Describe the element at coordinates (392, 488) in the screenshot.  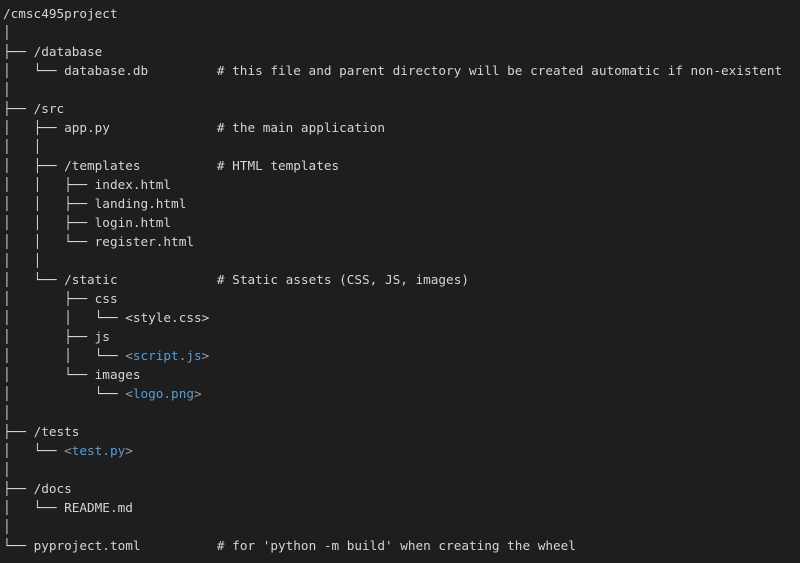
I see `code-line: ├── /docs` at that location.